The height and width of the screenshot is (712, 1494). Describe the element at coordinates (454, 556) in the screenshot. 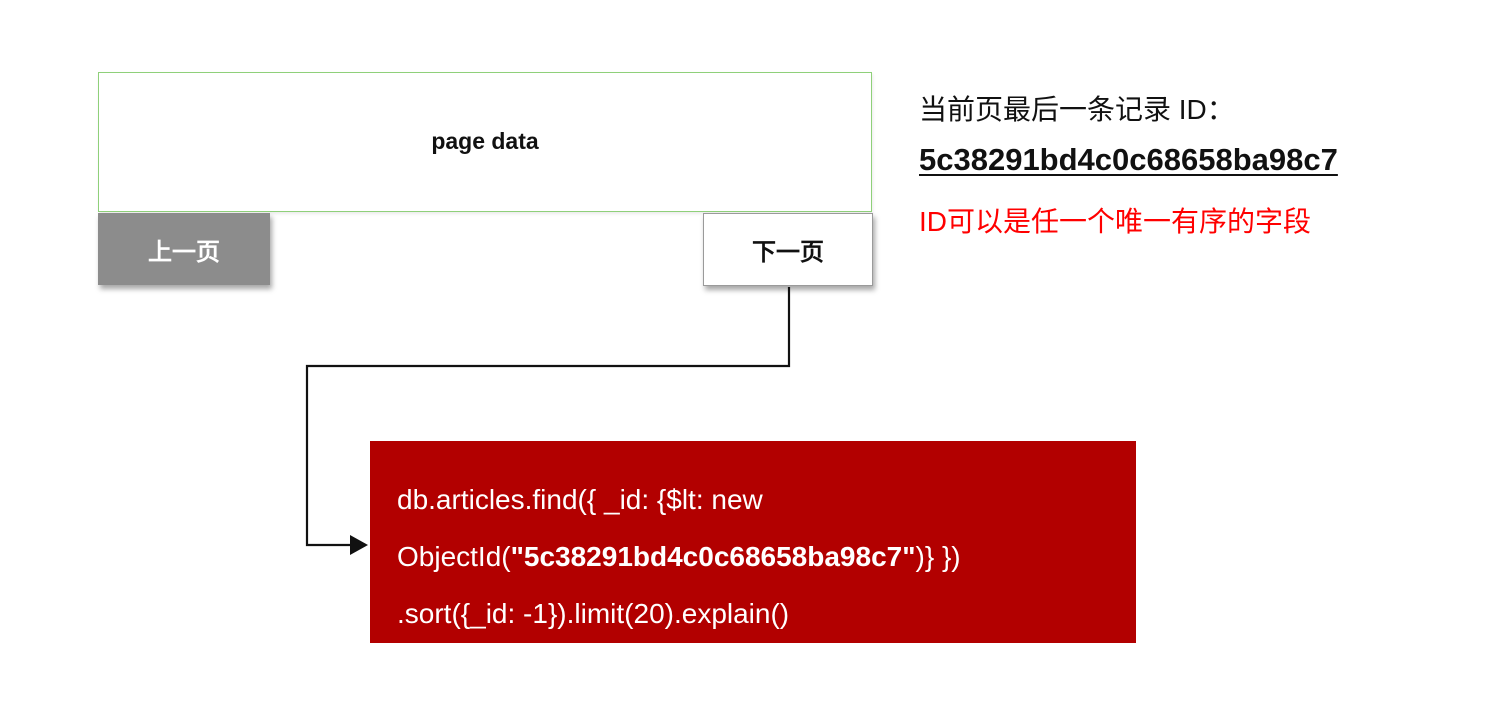

I see `query-objectid-prefix: ObjectId(` at that location.